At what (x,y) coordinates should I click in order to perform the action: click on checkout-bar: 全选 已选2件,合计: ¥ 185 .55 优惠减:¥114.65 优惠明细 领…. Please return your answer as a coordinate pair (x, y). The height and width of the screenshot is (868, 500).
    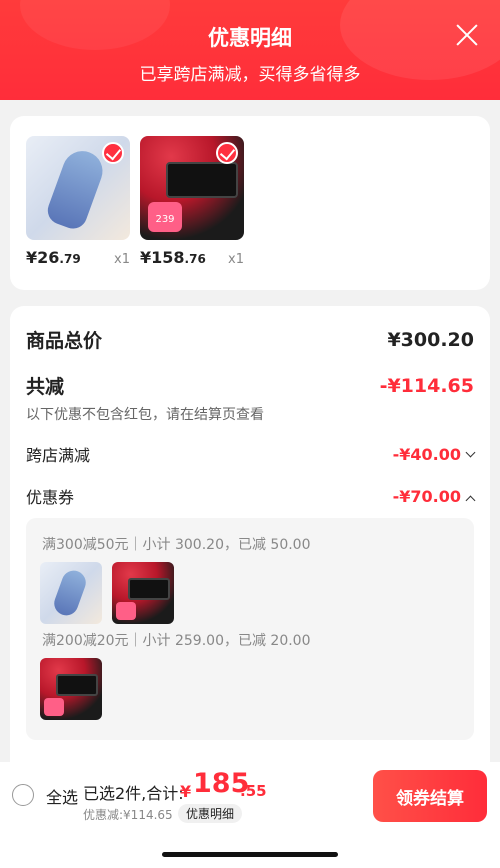
    Looking at the image, I should click on (250, 815).